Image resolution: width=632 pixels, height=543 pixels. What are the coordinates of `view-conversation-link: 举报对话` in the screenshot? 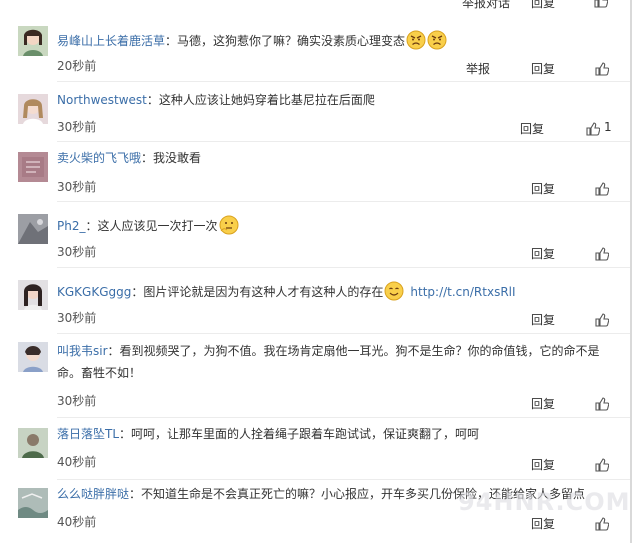 It's located at (486, 5).